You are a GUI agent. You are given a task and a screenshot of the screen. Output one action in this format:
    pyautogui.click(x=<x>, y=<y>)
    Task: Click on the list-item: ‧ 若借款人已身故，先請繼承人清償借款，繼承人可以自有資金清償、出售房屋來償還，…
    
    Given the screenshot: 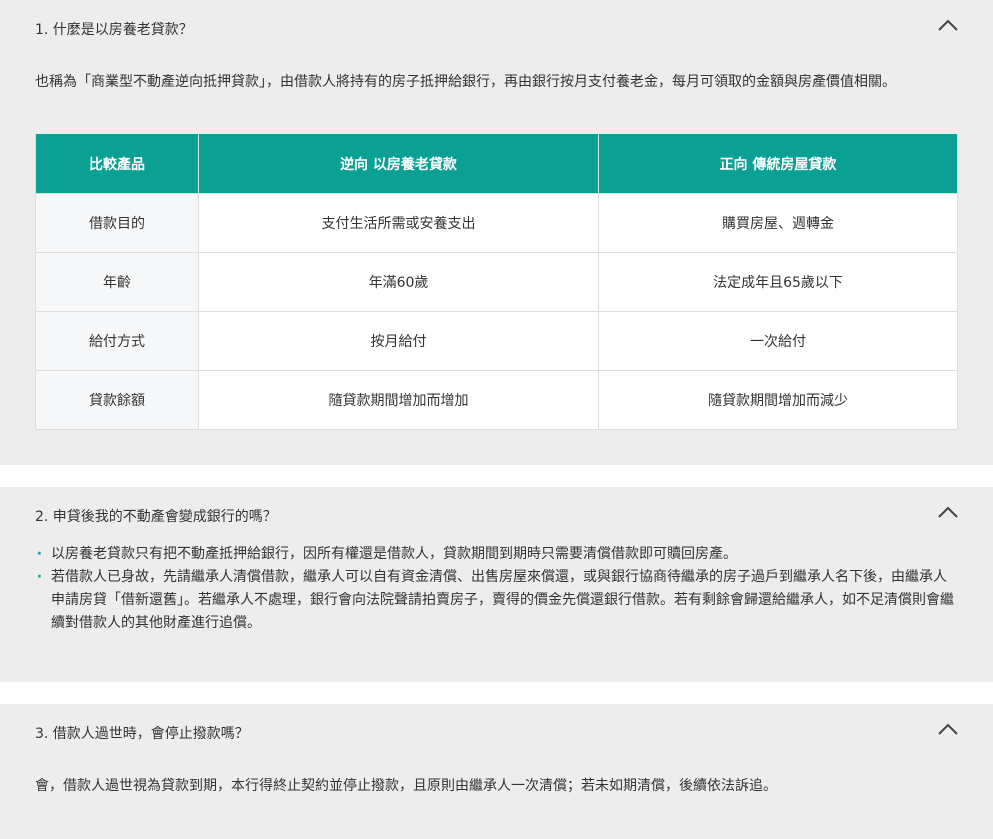 What is the action you would take?
    pyautogui.click(x=496, y=600)
    